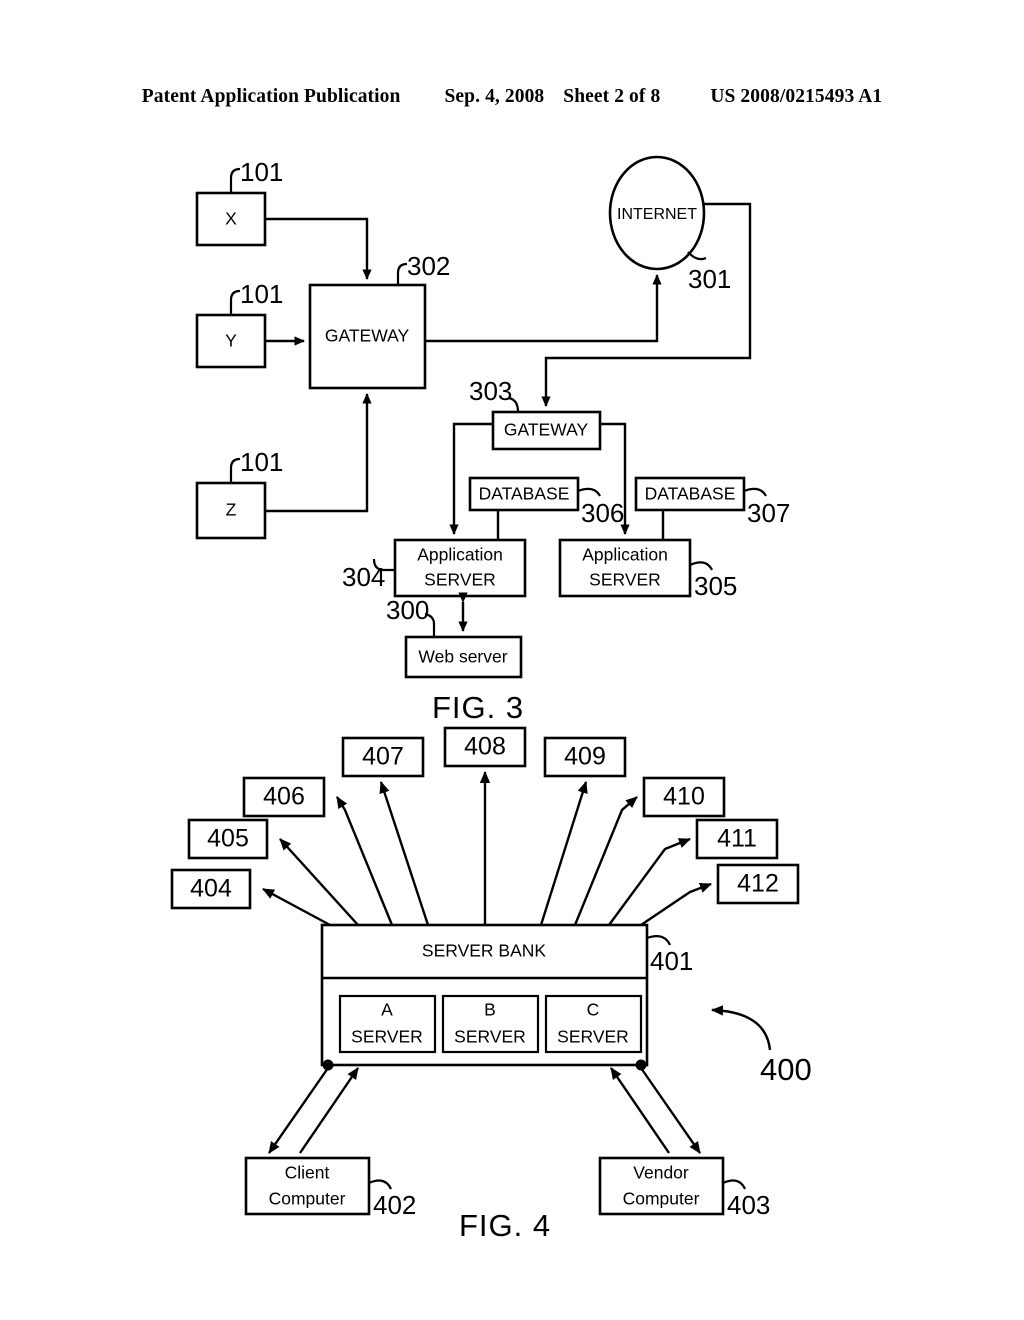 Image resolution: width=1024 pixels, height=1320 pixels. I want to click on fig4-node-vendor-computer: Vendor Computer 403, so click(684, 1188).